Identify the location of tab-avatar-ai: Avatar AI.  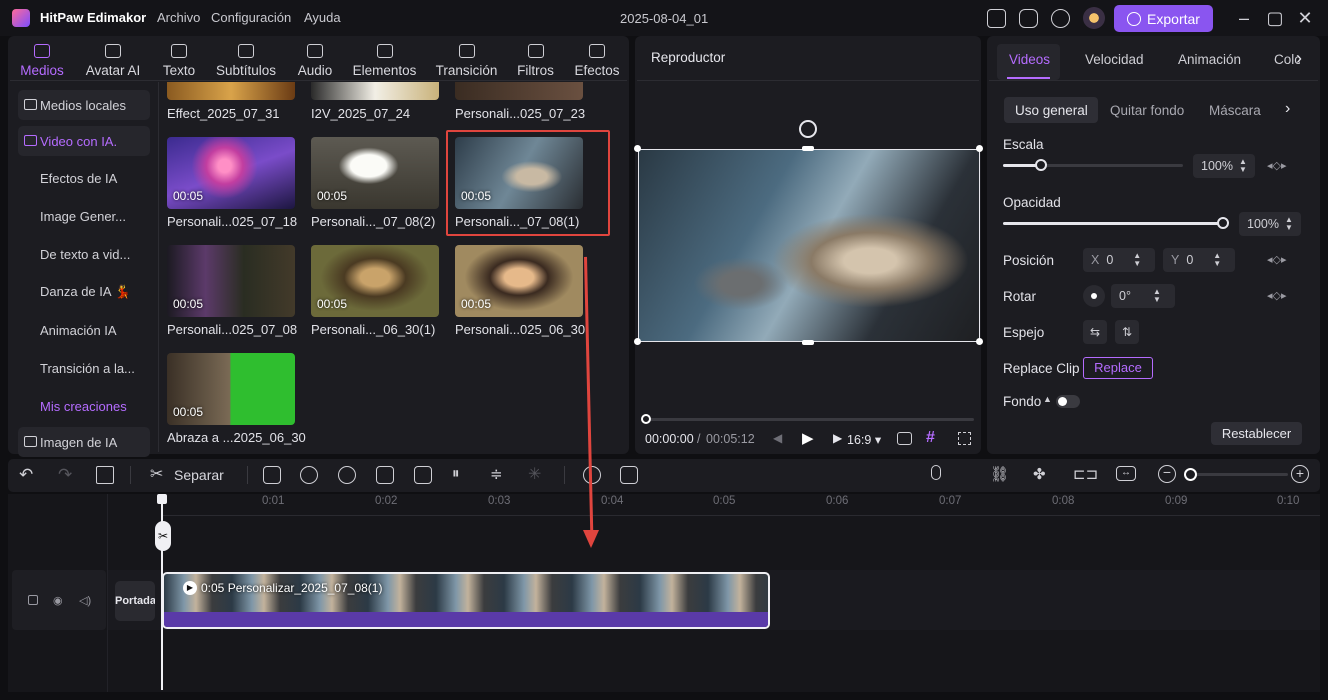
(113, 58).